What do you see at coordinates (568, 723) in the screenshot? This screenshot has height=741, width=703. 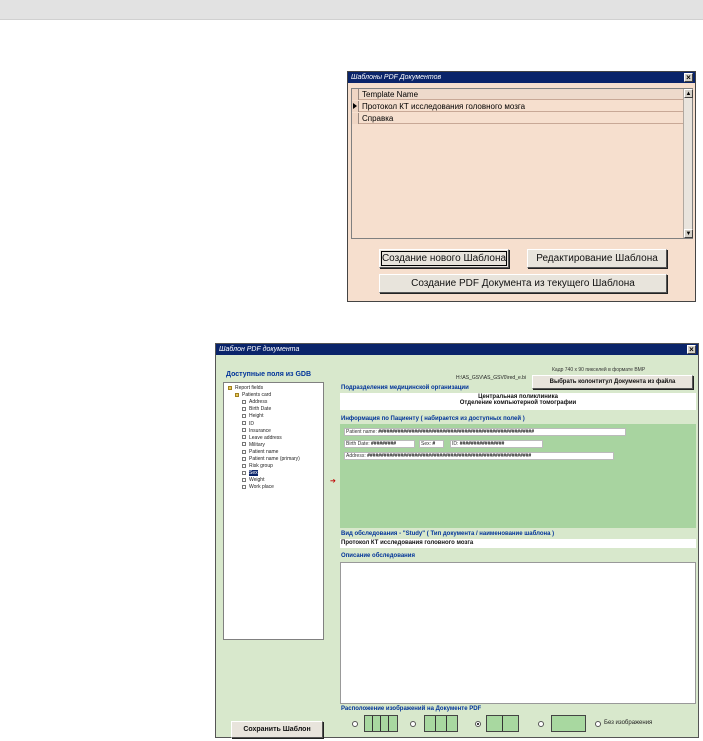 I see `layout-1-preview` at bounding box center [568, 723].